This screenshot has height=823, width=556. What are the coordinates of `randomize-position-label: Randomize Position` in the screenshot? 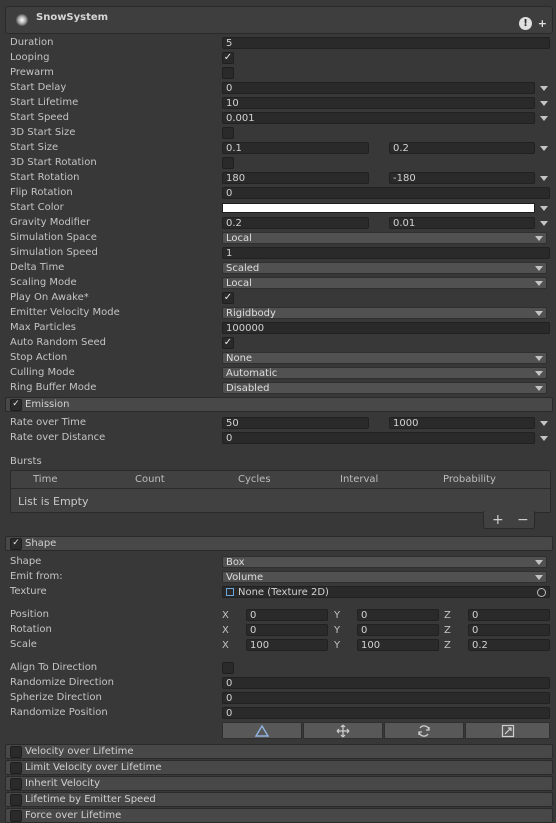 It's located at (59, 712).